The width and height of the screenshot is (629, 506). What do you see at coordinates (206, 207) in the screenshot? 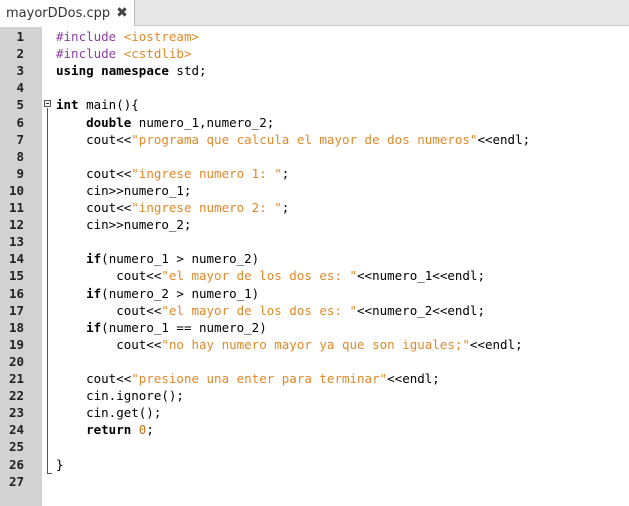
I see `code-token: "ingrese numero 2: "` at bounding box center [206, 207].